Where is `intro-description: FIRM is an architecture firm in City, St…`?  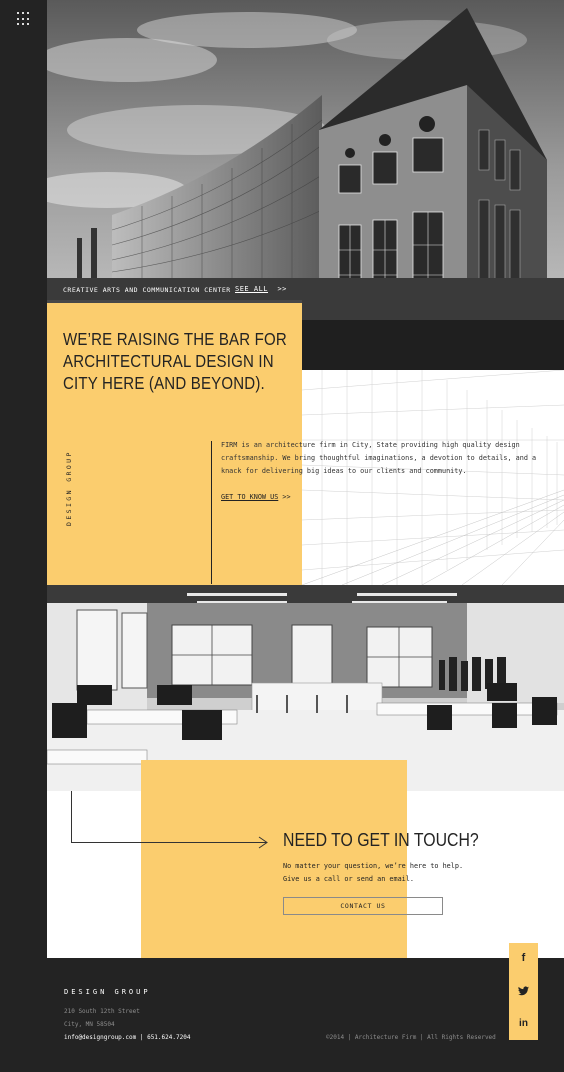
intro-description: FIRM is an architecture firm in City, St… is located at coordinates (379, 458).